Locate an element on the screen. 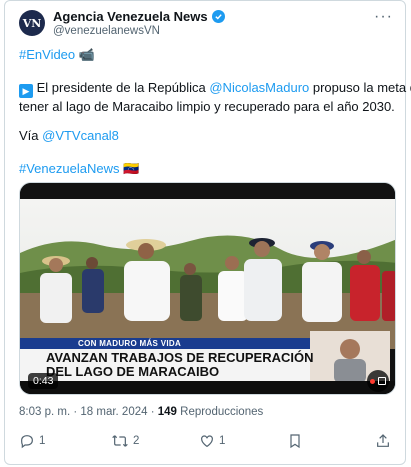 This screenshot has width=411, height=467. author-name-row: Agencia Venezuela News is located at coordinates (139, 16).